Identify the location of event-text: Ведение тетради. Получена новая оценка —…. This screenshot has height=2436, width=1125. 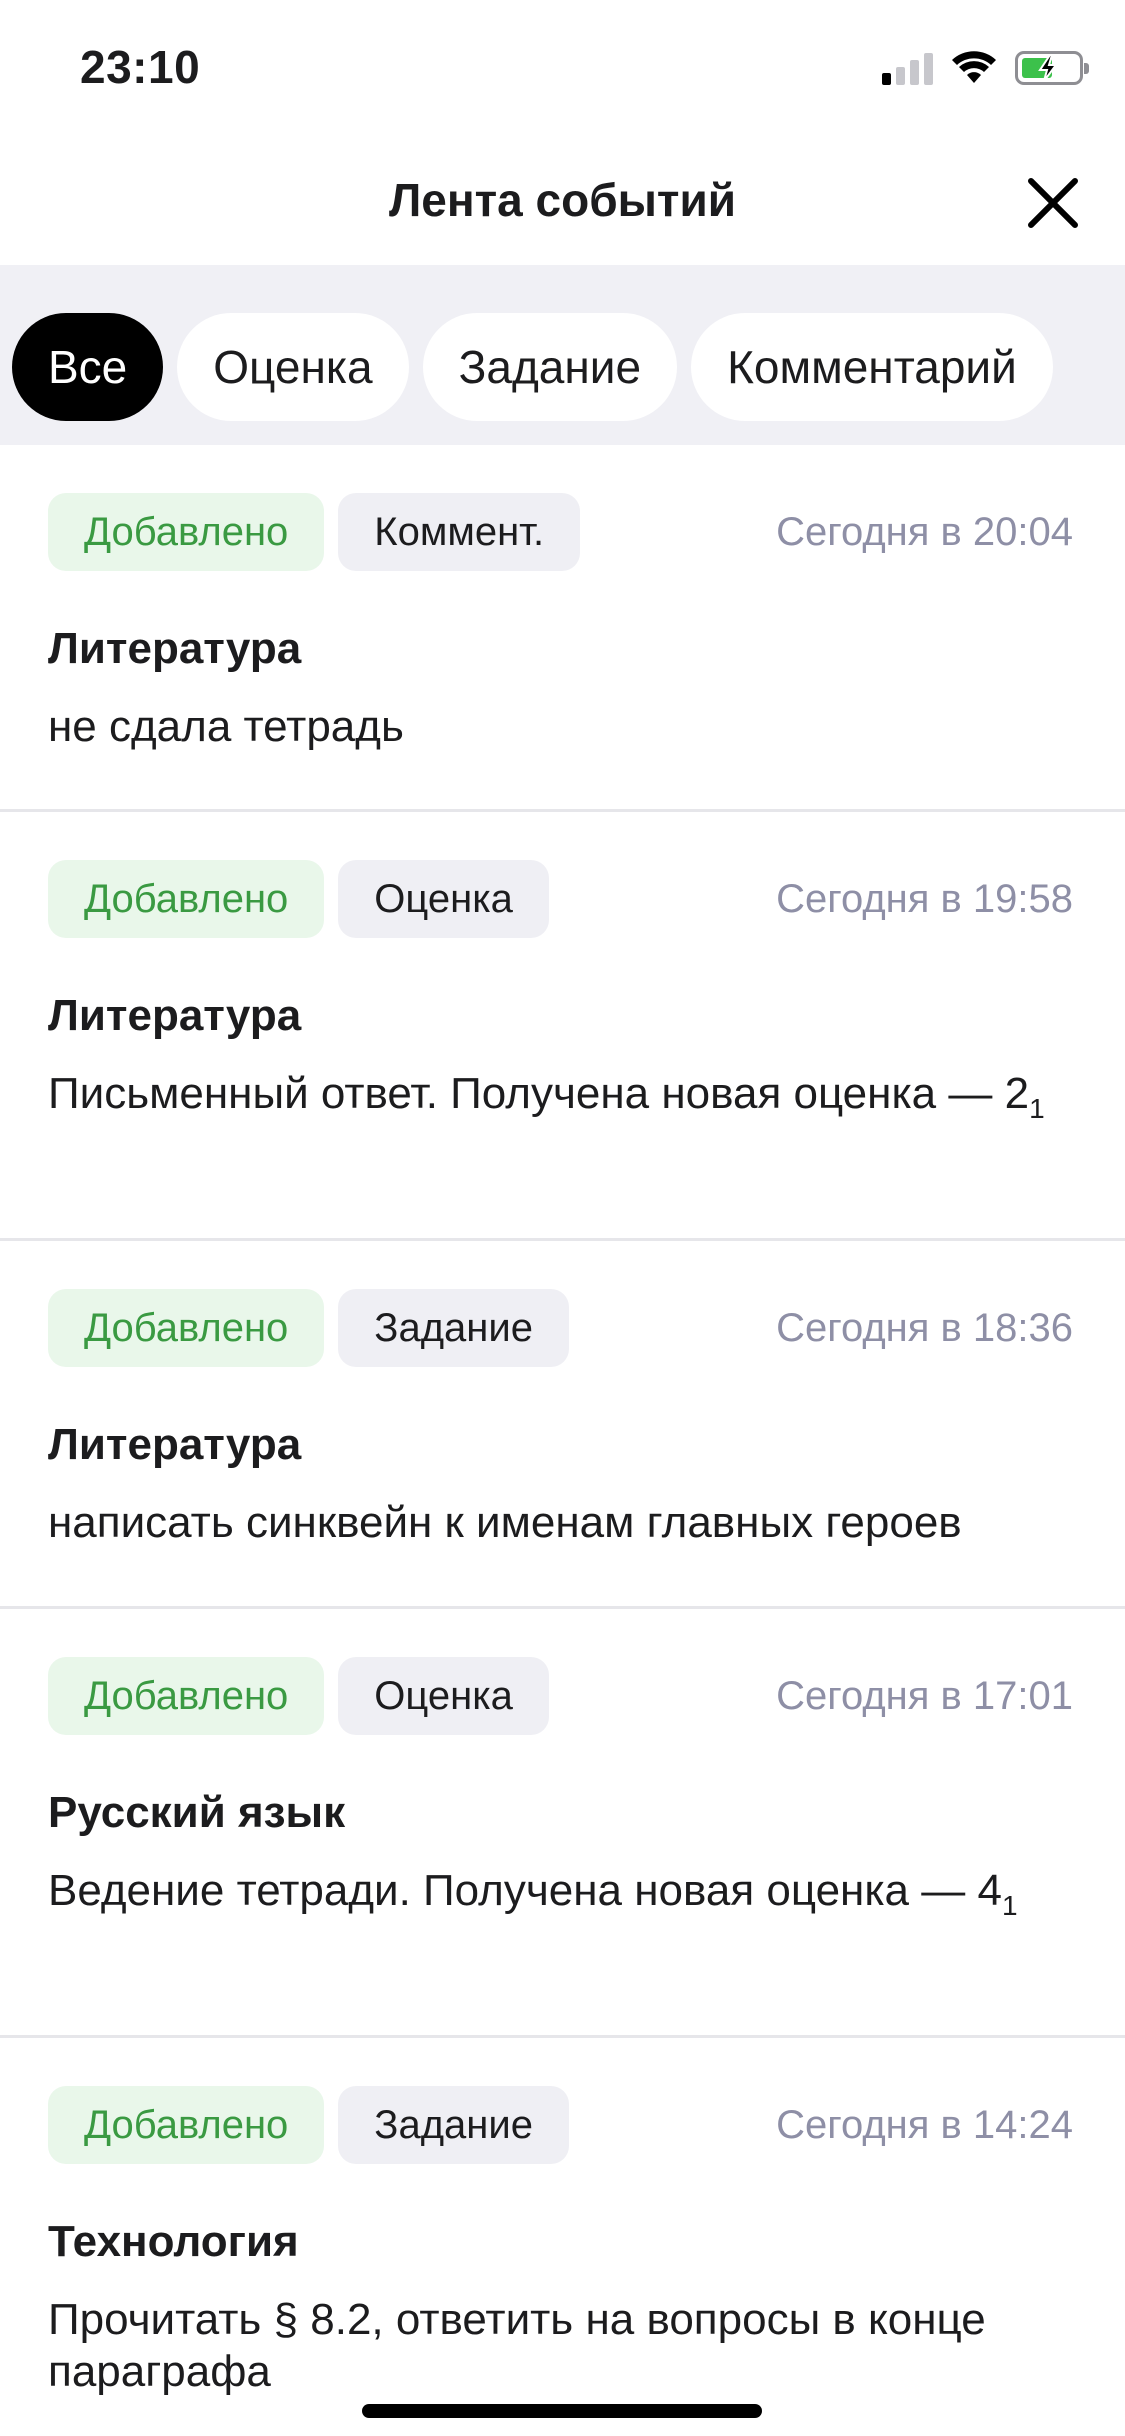
(525, 1890).